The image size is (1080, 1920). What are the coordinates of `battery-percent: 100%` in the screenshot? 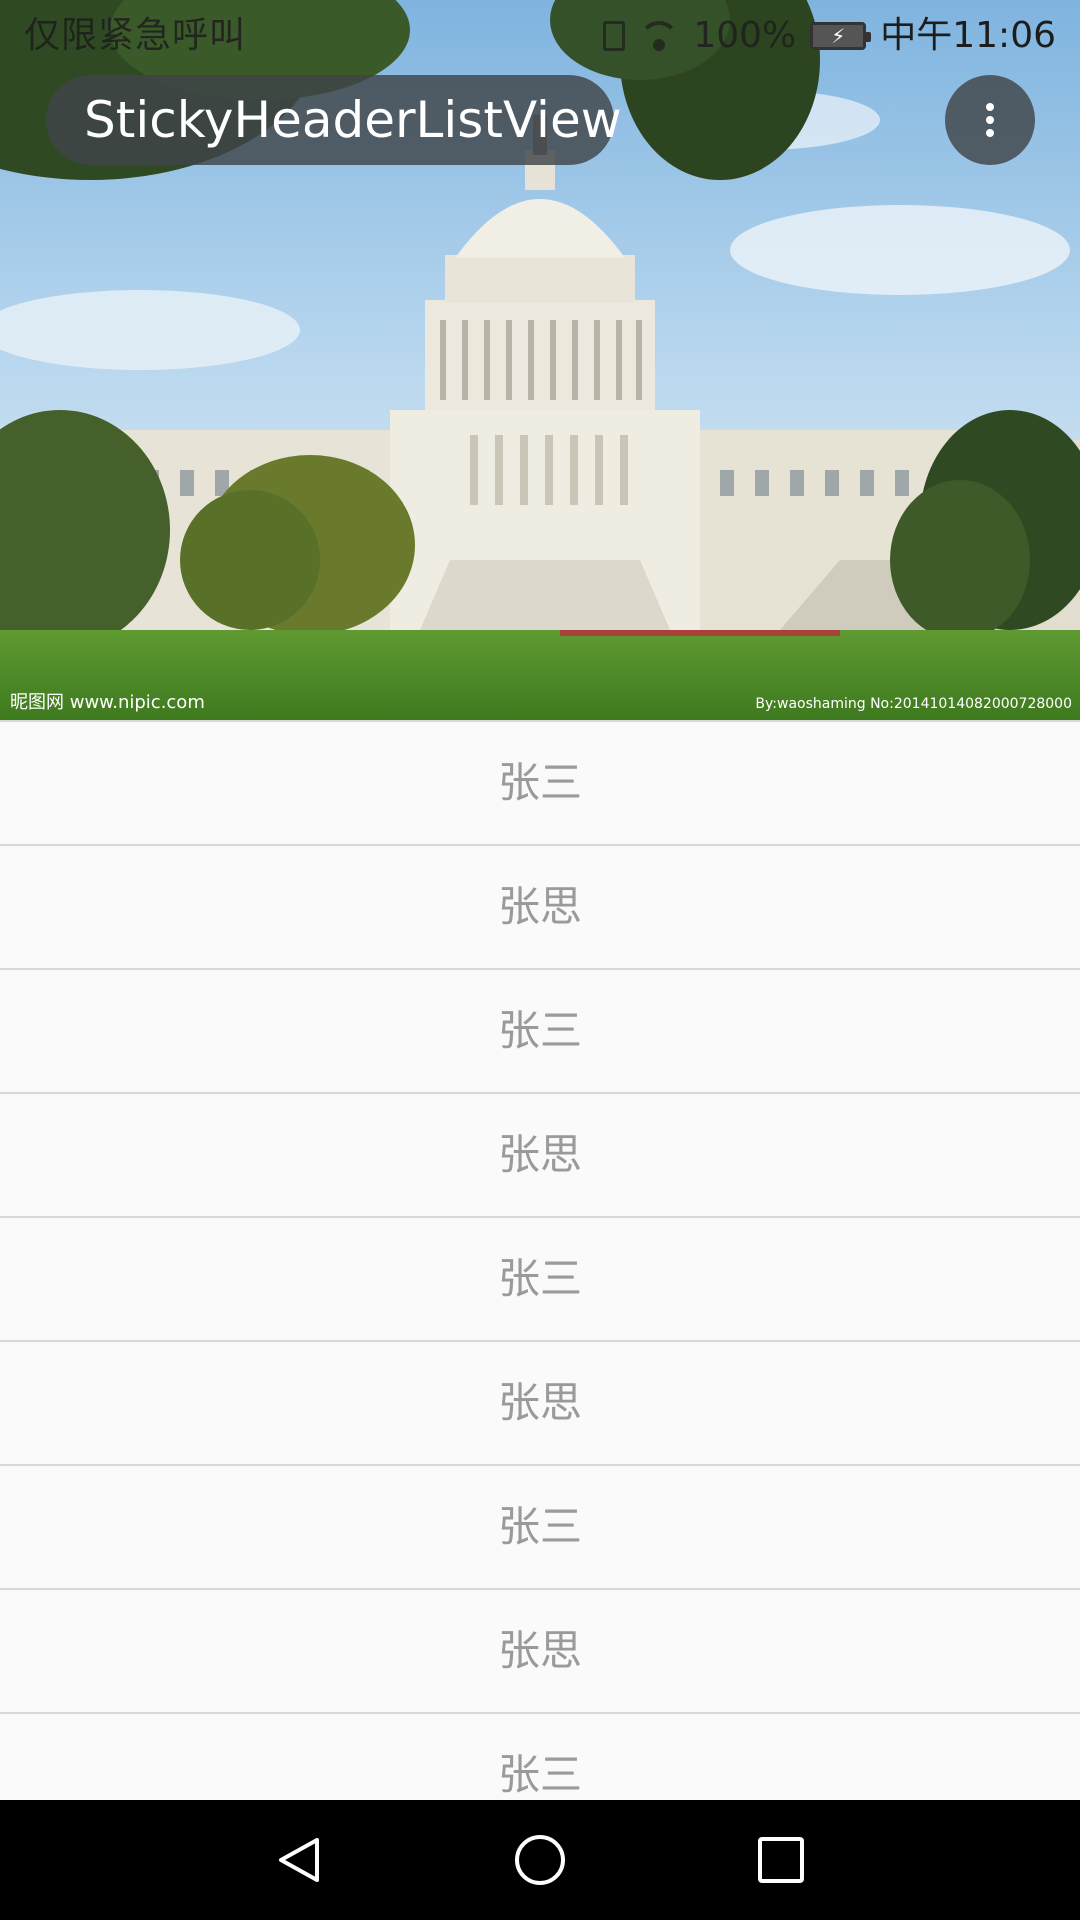 It's located at (745, 35).